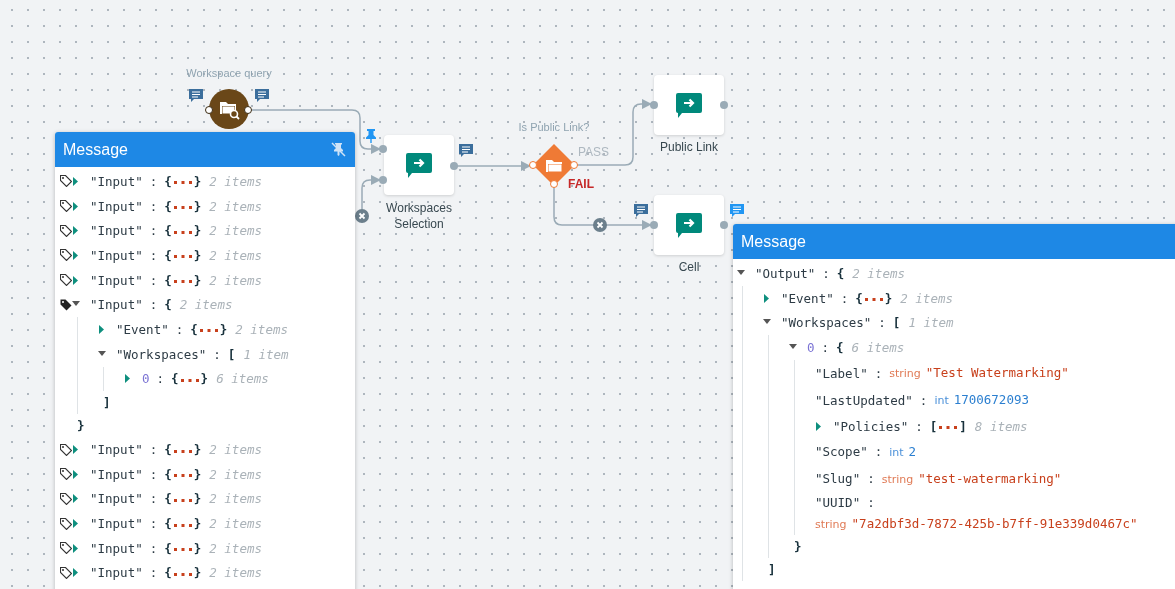 The width and height of the screenshot is (1175, 589). What do you see at coordinates (990, 478) in the screenshot?
I see `json-value: "test-watermarking"` at bounding box center [990, 478].